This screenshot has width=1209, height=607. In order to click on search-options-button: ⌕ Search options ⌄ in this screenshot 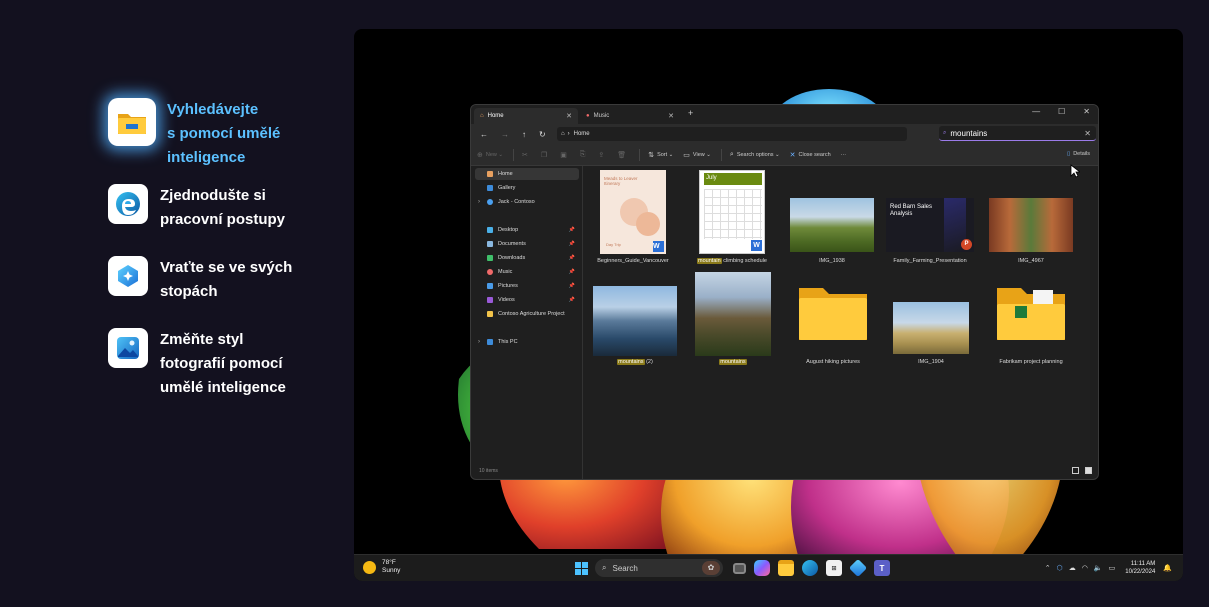, I will do `click(755, 155)`.